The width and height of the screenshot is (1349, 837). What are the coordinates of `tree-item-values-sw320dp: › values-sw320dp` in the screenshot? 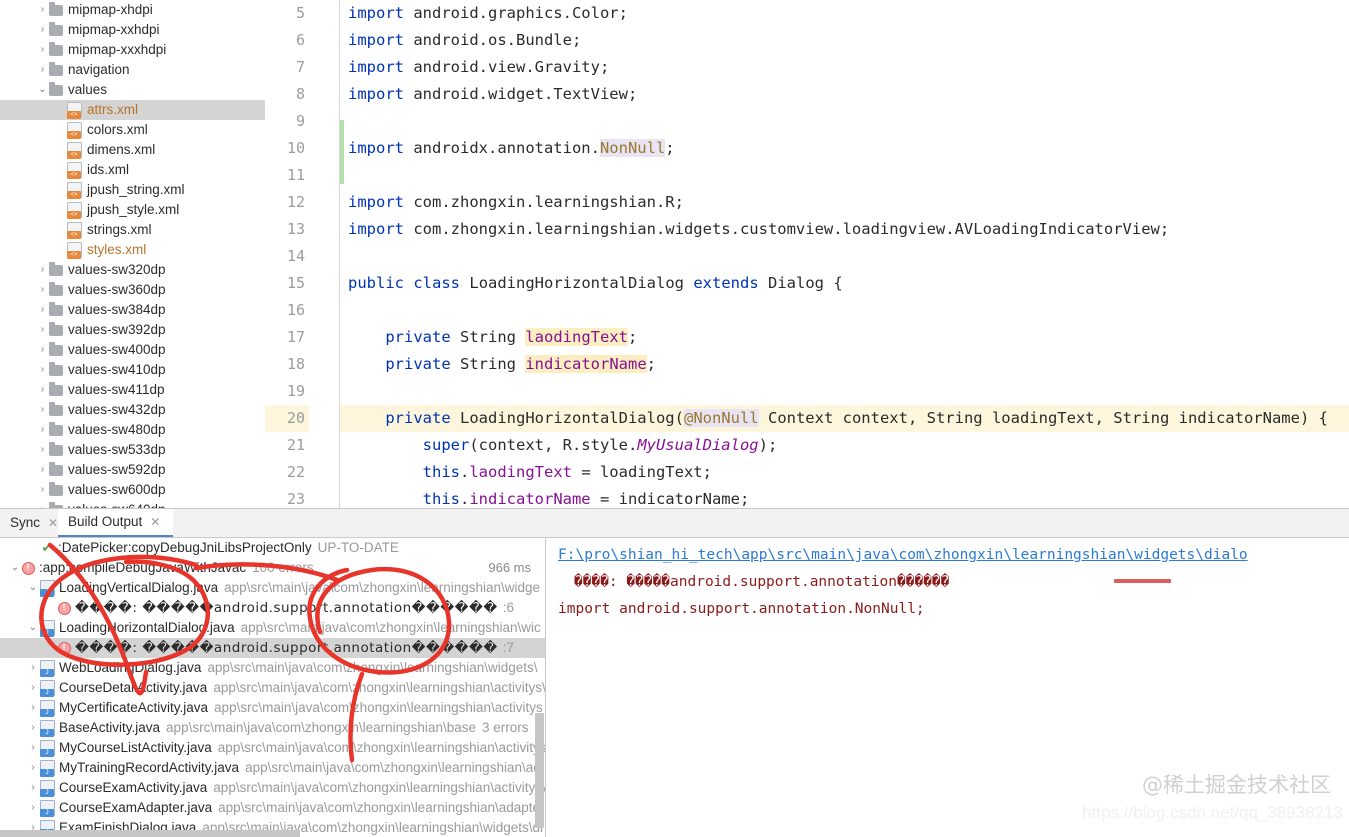 It's located at (132, 270).